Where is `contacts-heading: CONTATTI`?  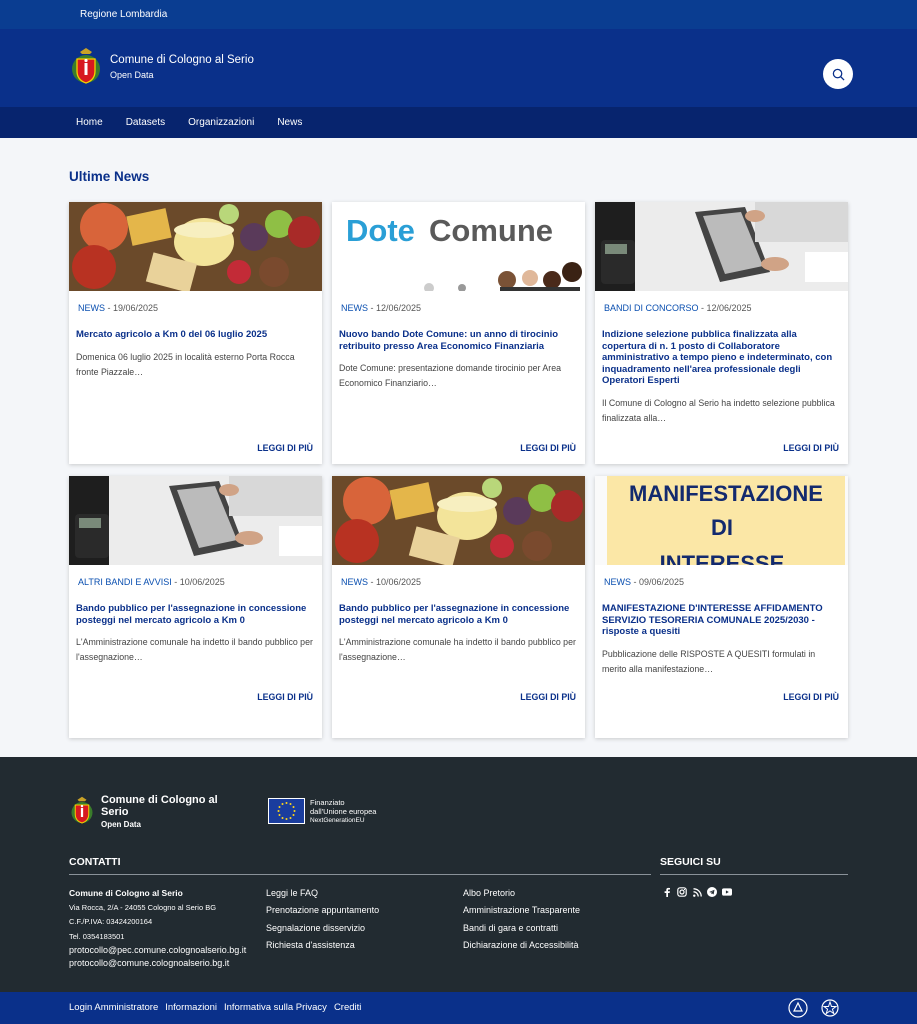 contacts-heading: CONTATTI is located at coordinates (95, 862).